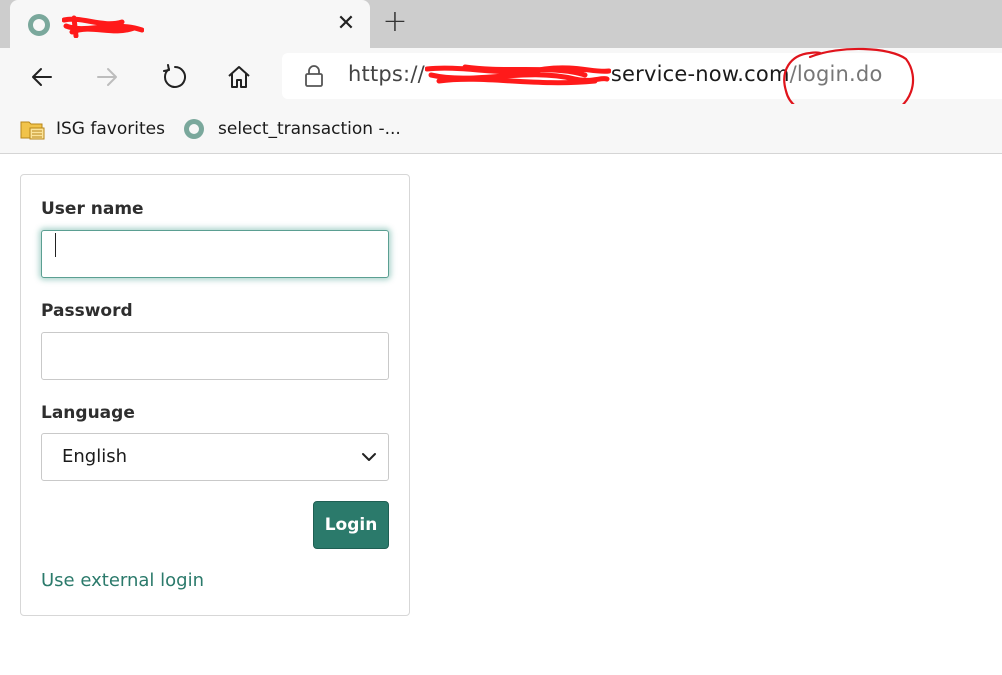  I want to click on chevron-down-icon, so click(369, 457).